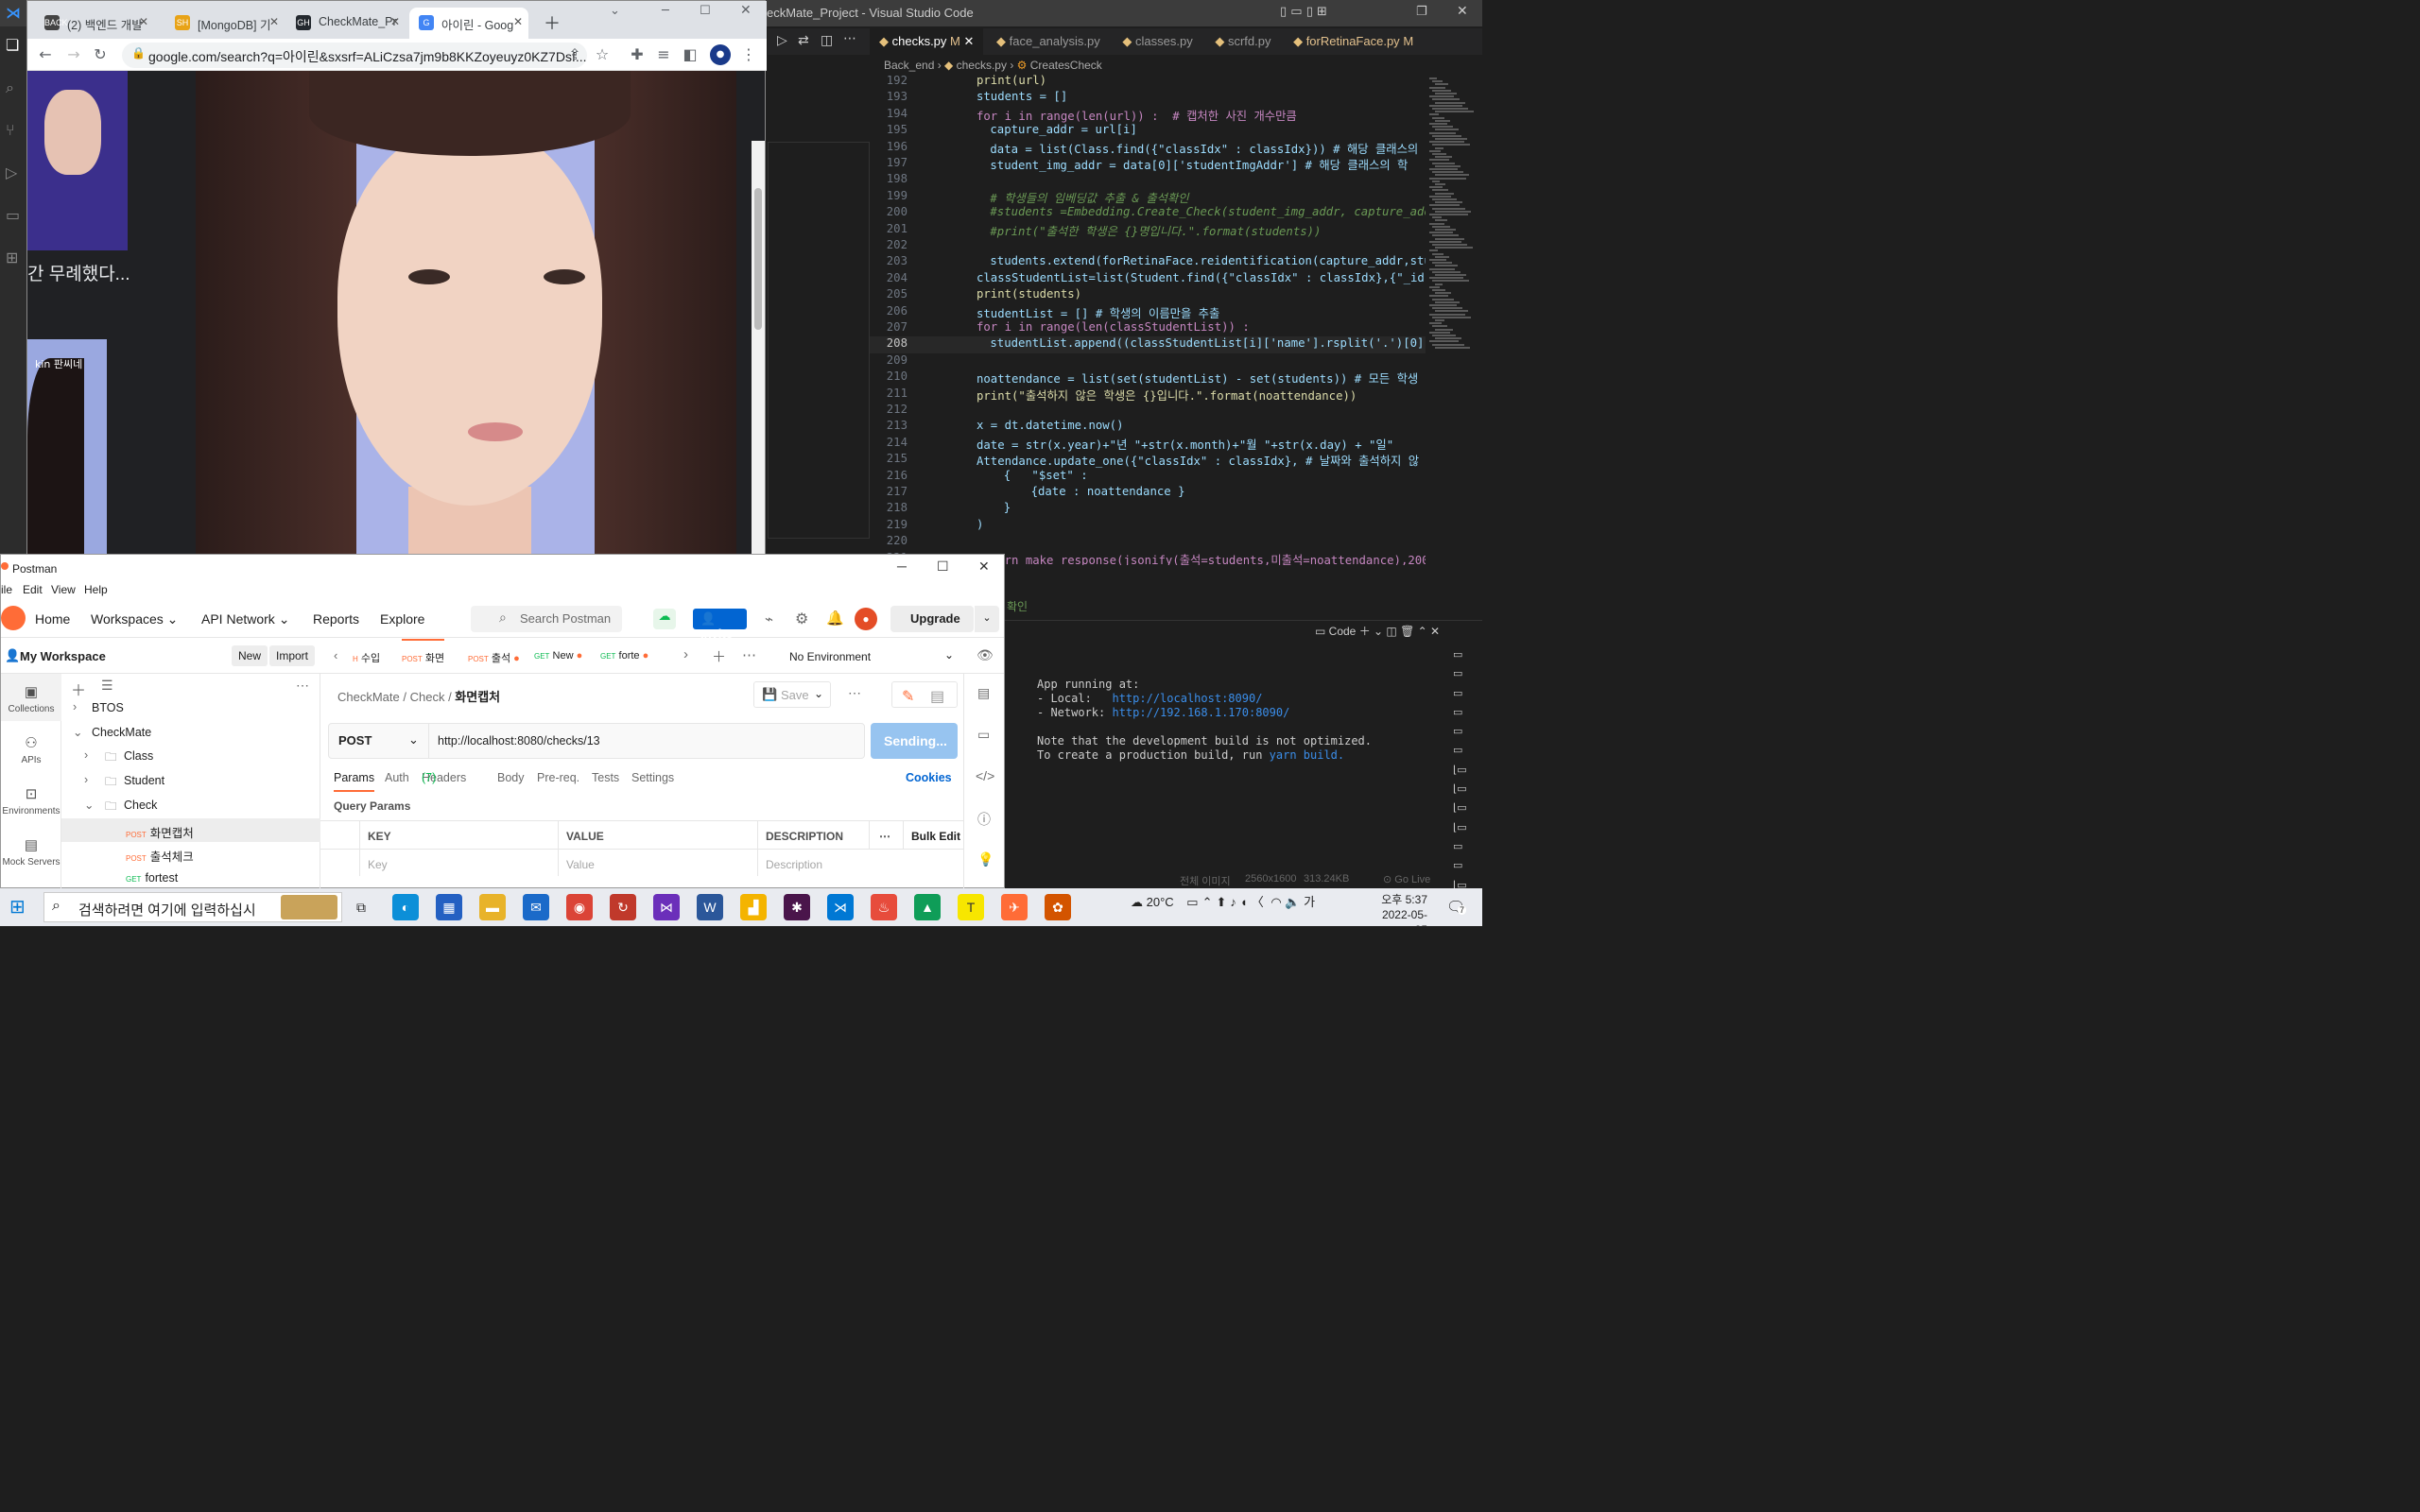 This screenshot has height=1512, width=2420. I want to click on bulk-edit-button: Bulk Edit, so click(934, 835).